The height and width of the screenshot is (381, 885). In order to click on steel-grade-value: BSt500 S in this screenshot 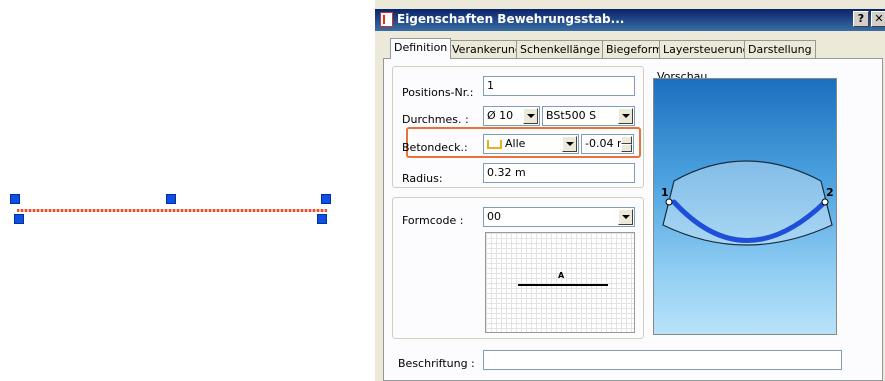, I will do `click(571, 115)`.